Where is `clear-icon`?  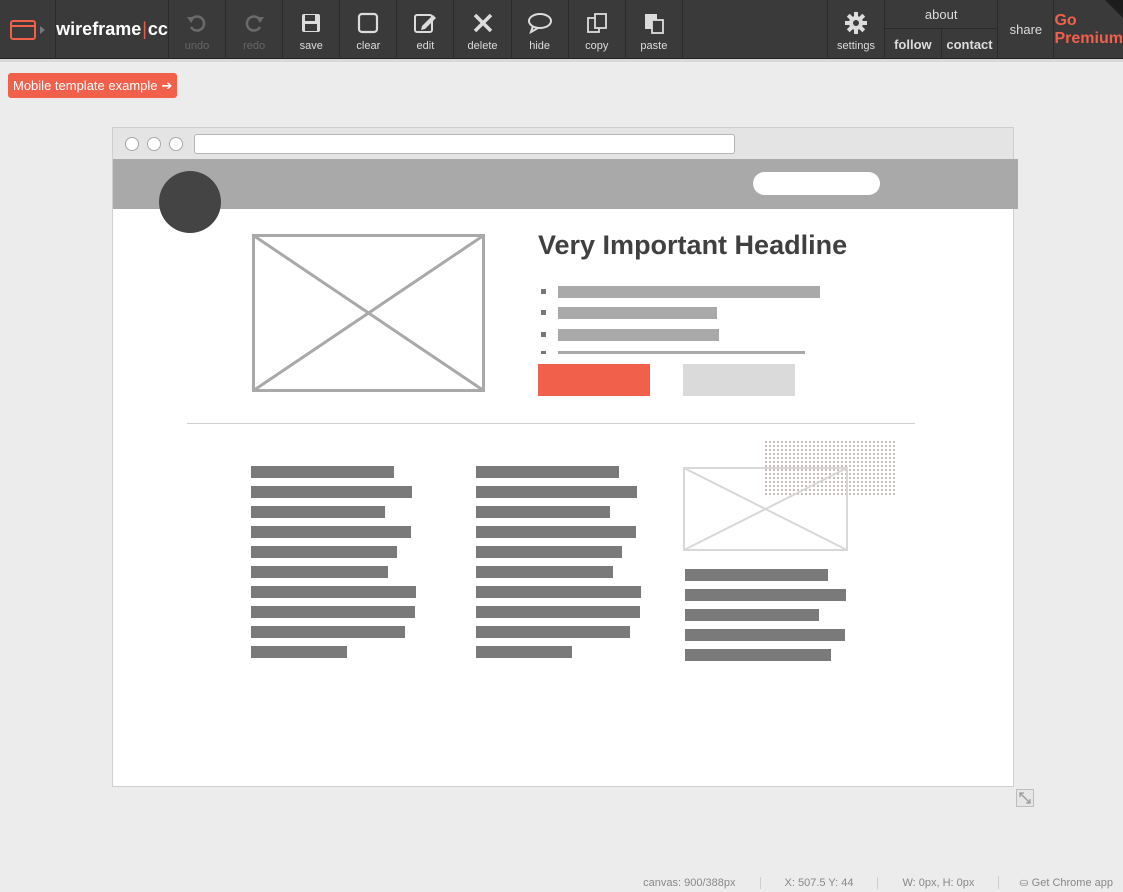 clear-icon is located at coordinates (368, 23).